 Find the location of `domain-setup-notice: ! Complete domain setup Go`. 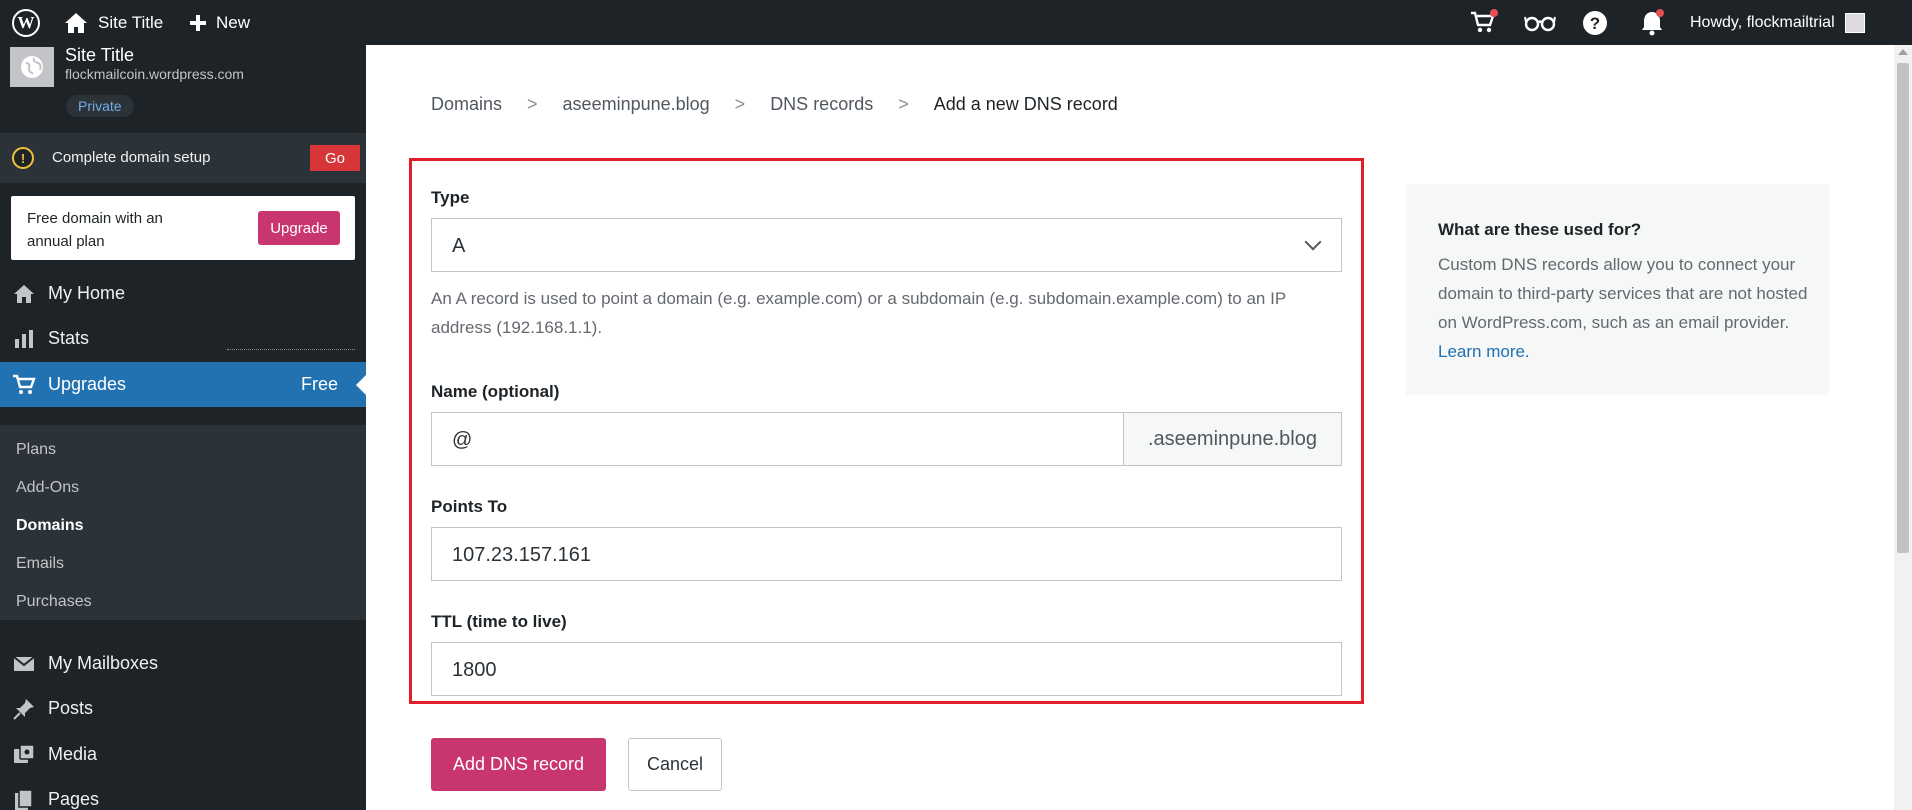

domain-setup-notice: ! Complete domain setup Go is located at coordinates (183, 158).